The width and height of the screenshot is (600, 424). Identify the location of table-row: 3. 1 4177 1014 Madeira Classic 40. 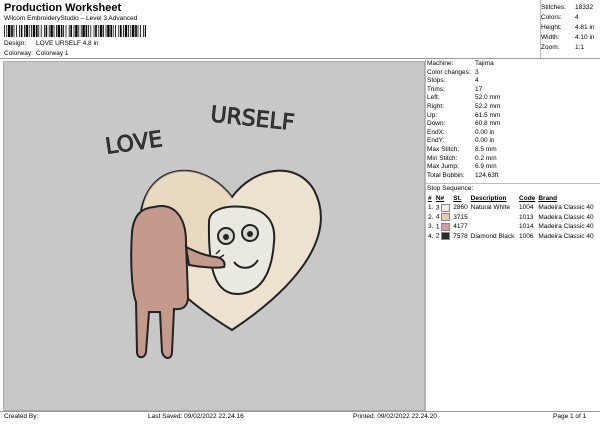
(511, 226).